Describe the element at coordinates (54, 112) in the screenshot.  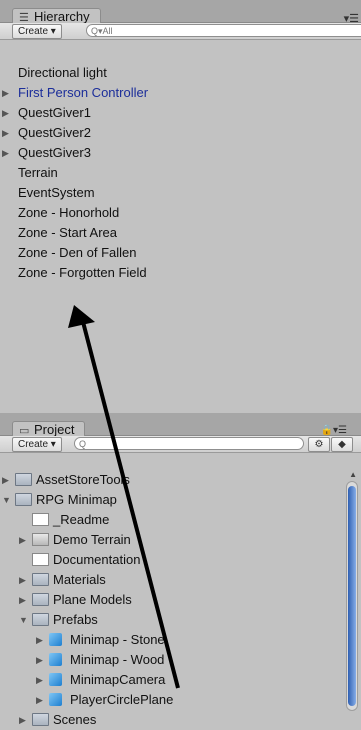
I see `hierarchy-item-label: QuestGiver1` at that location.